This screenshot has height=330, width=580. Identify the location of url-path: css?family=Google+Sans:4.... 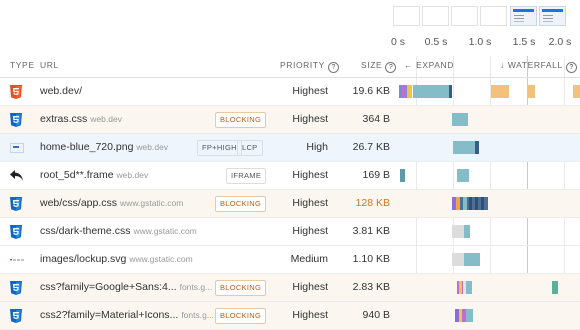
(108, 287).